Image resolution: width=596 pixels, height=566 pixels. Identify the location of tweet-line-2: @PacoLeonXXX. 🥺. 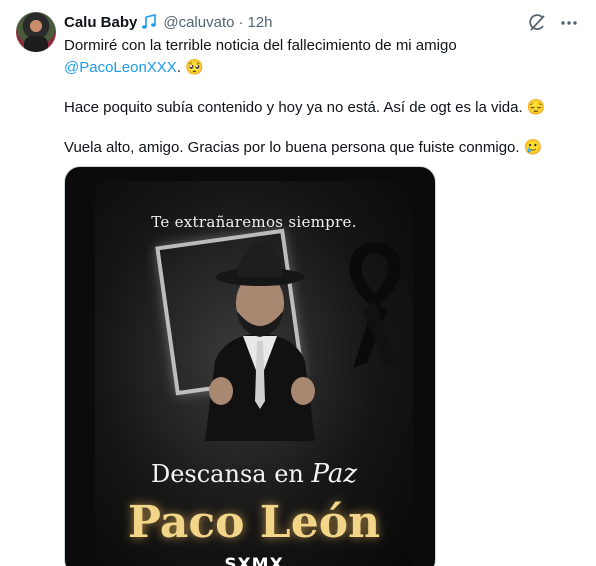
(314, 68).